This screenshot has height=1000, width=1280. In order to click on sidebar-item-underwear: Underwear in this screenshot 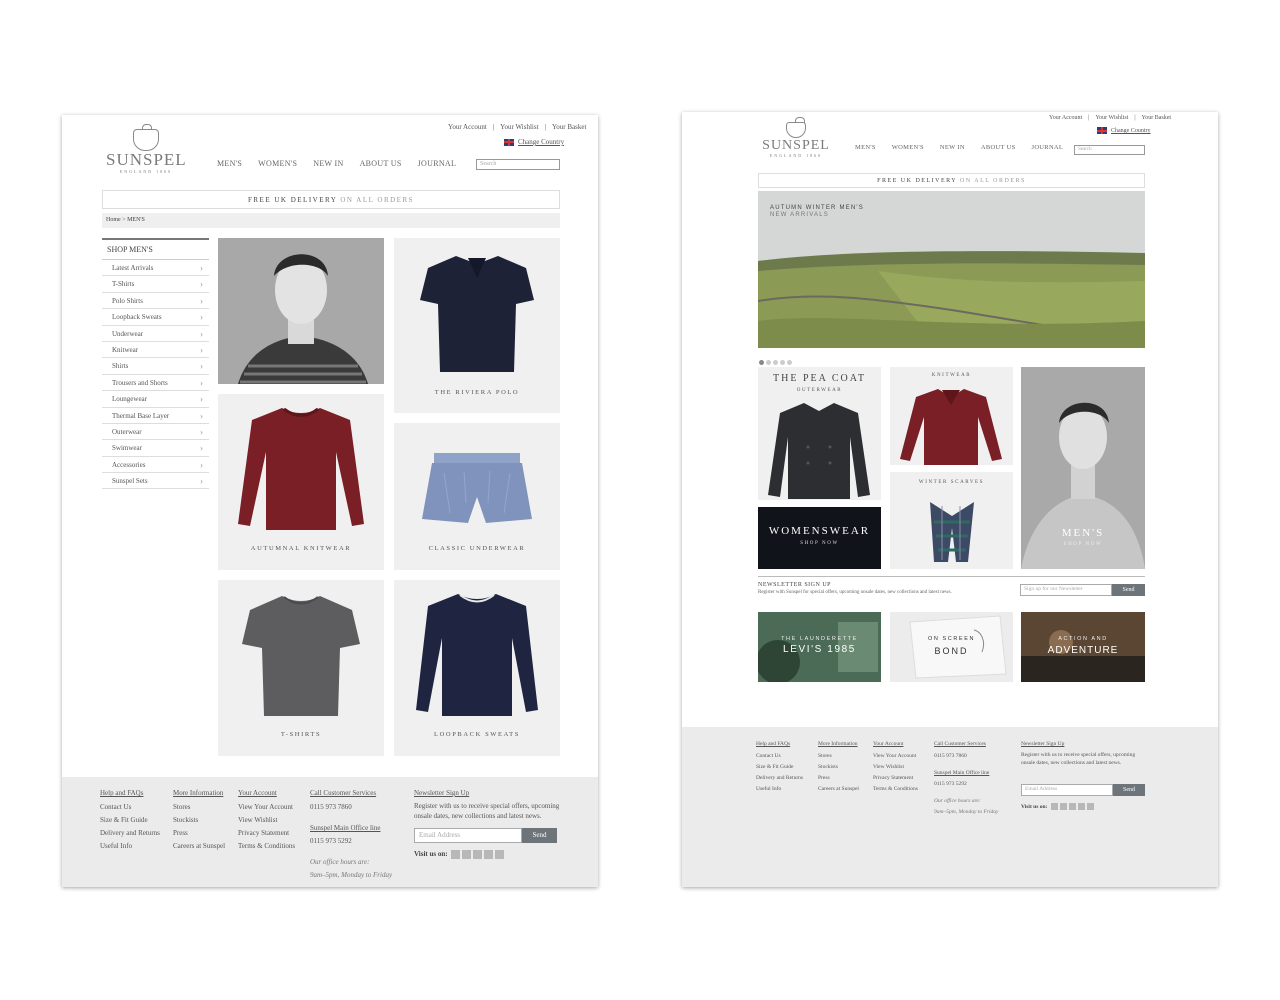, I will do `click(155, 334)`.